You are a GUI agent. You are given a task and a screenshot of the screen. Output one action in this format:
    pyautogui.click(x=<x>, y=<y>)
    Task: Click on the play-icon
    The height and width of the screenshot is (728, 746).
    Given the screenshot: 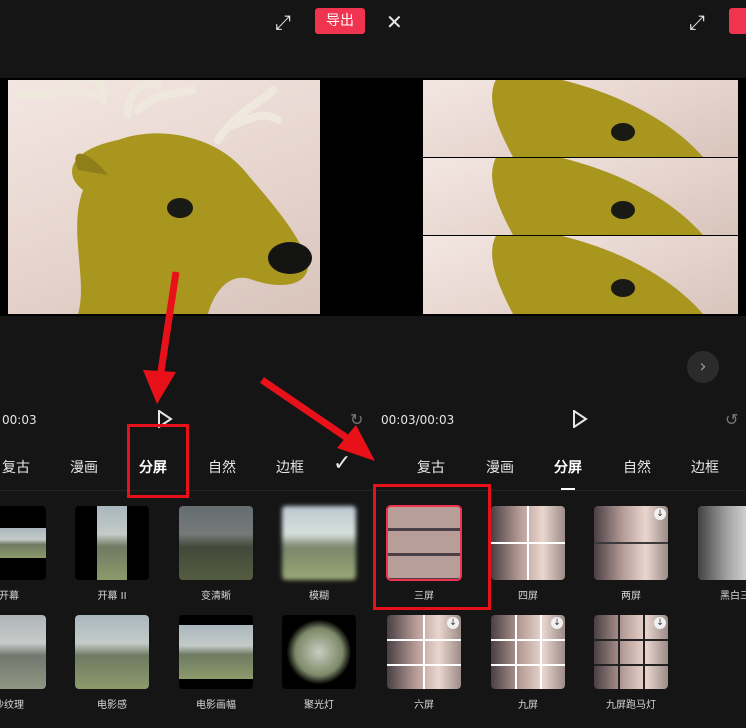 What is the action you would take?
    pyautogui.click(x=580, y=420)
    